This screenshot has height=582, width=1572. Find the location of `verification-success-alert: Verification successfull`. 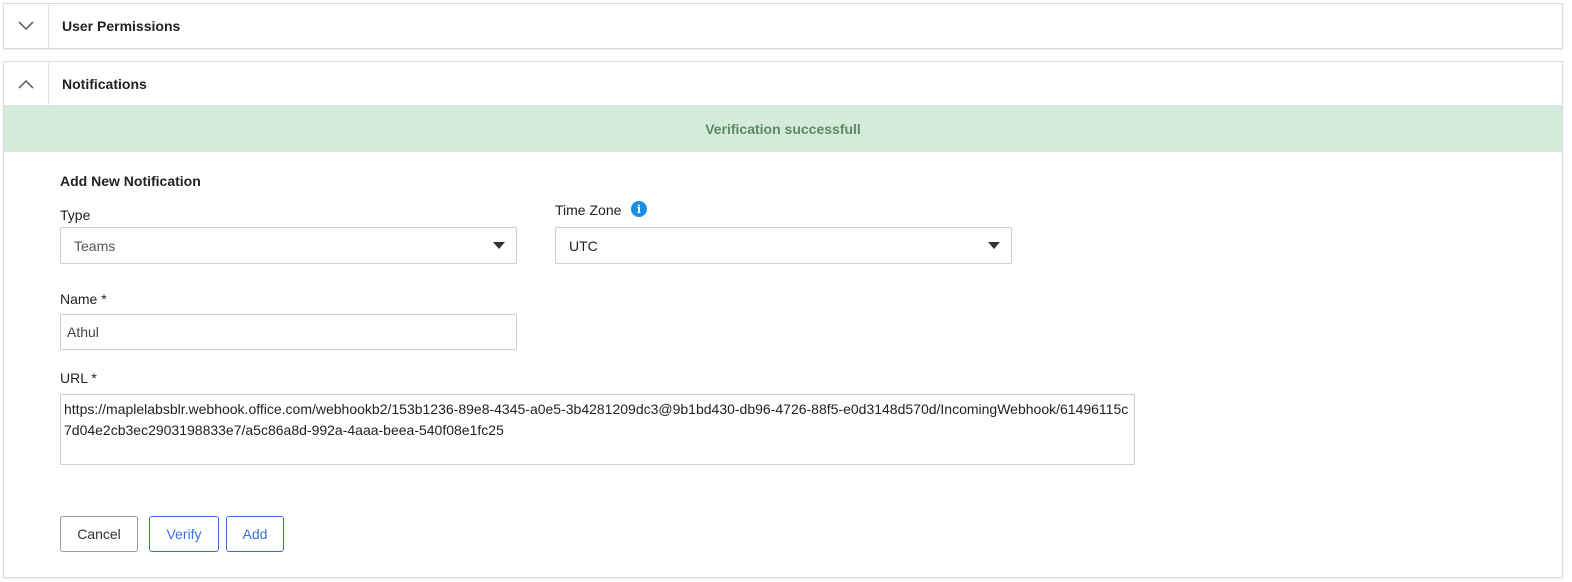

verification-success-alert: Verification successfull is located at coordinates (783, 129).